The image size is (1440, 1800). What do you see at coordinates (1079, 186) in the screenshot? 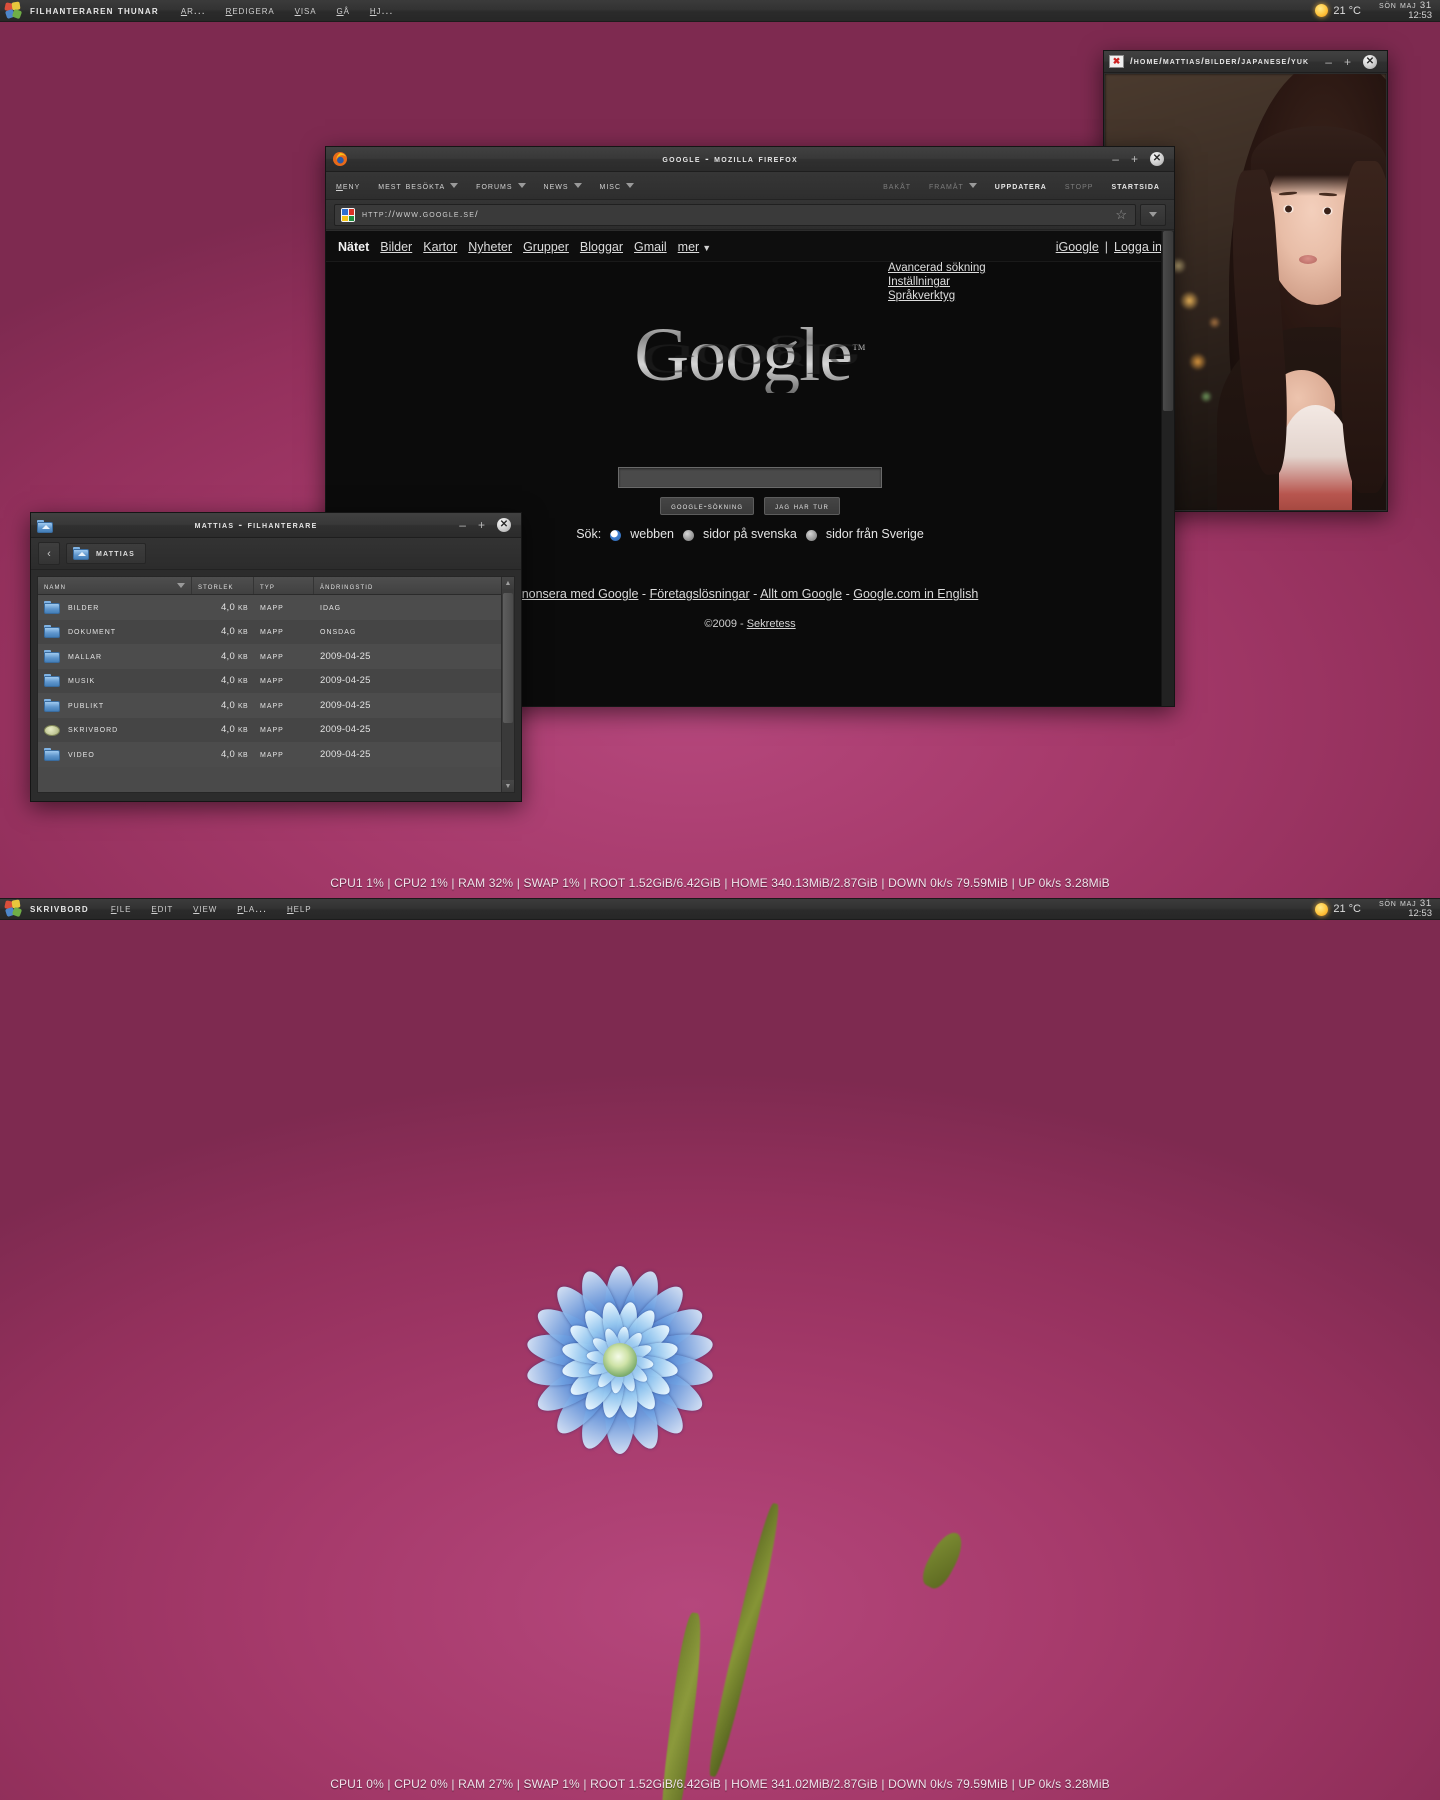
I see `firefox-stop-button: Stopp` at bounding box center [1079, 186].